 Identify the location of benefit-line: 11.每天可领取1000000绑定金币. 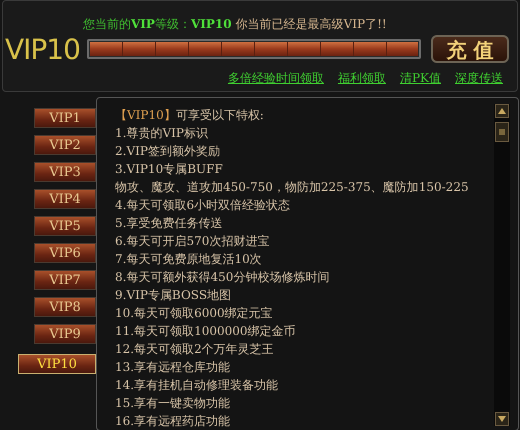
(206, 331).